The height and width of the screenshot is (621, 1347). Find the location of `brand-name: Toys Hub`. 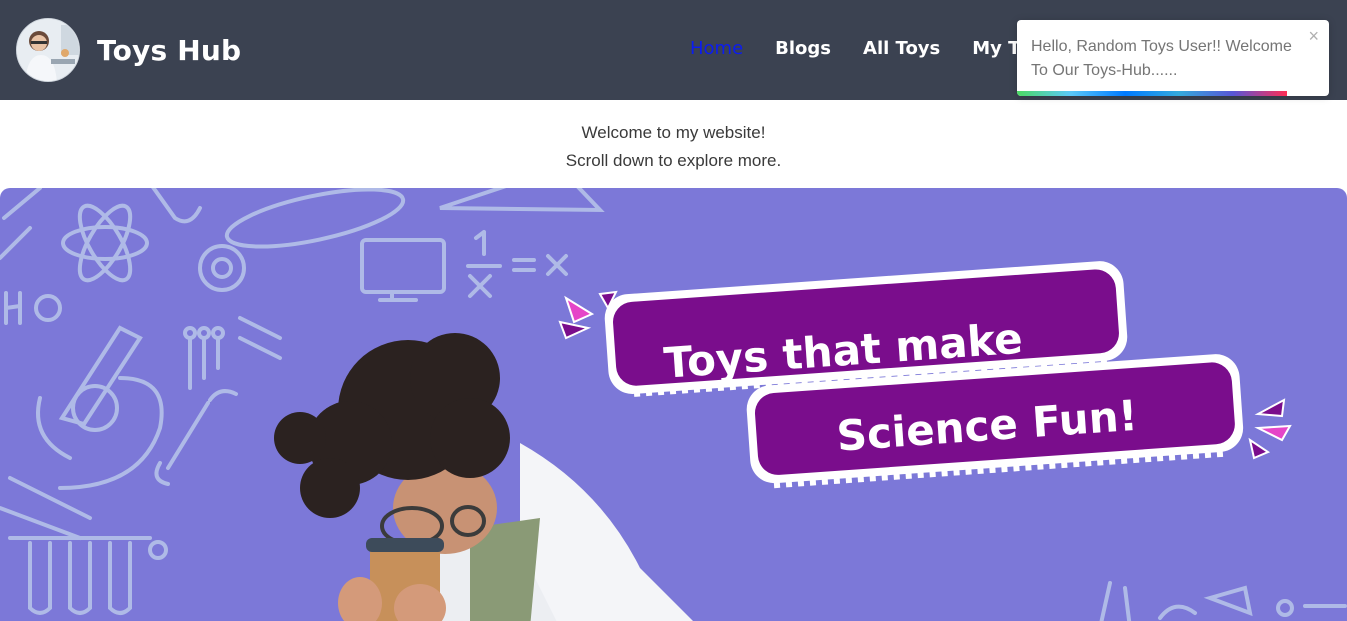

brand-name: Toys Hub is located at coordinates (169, 50).